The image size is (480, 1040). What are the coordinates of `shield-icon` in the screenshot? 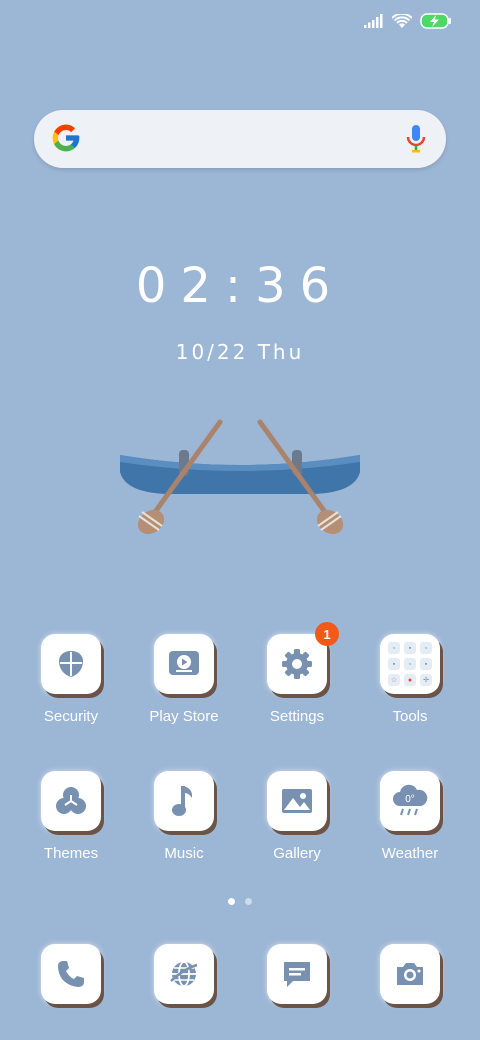 It's located at (71, 664).